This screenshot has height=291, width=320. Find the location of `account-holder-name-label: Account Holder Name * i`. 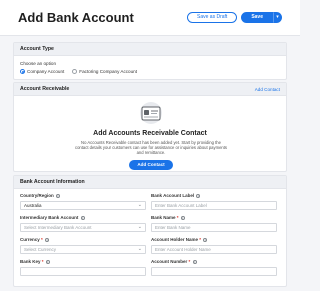

account-holder-name-label: Account Holder Name * i is located at coordinates (179, 239).